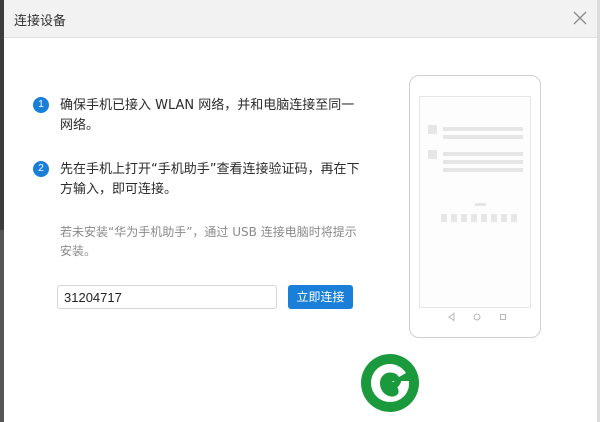 Image resolution: width=600 pixels, height=422 pixels. What do you see at coordinates (451, 317) in the screenshot?
I see `back-triangle-icon` at bounding box center [451, 317].